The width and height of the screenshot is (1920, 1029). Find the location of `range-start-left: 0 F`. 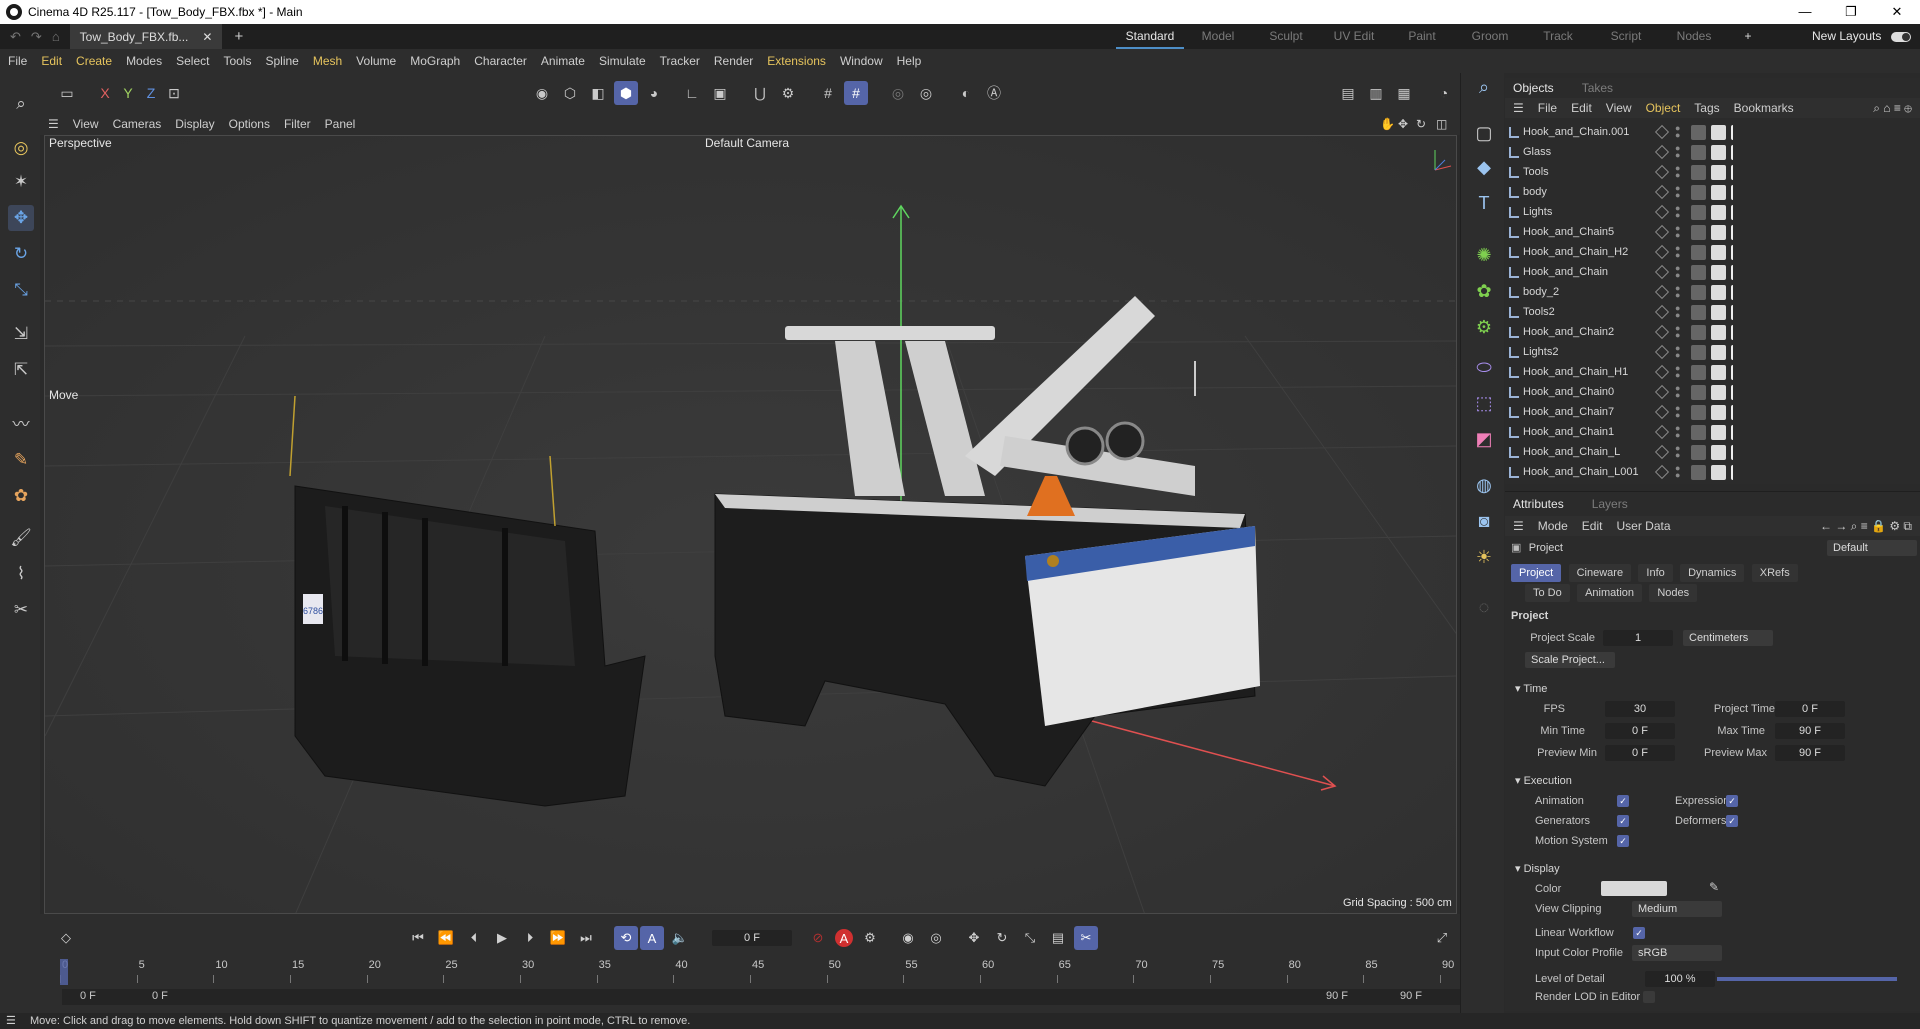

range-start-left: 0 F is located at coordinates (88, 996).